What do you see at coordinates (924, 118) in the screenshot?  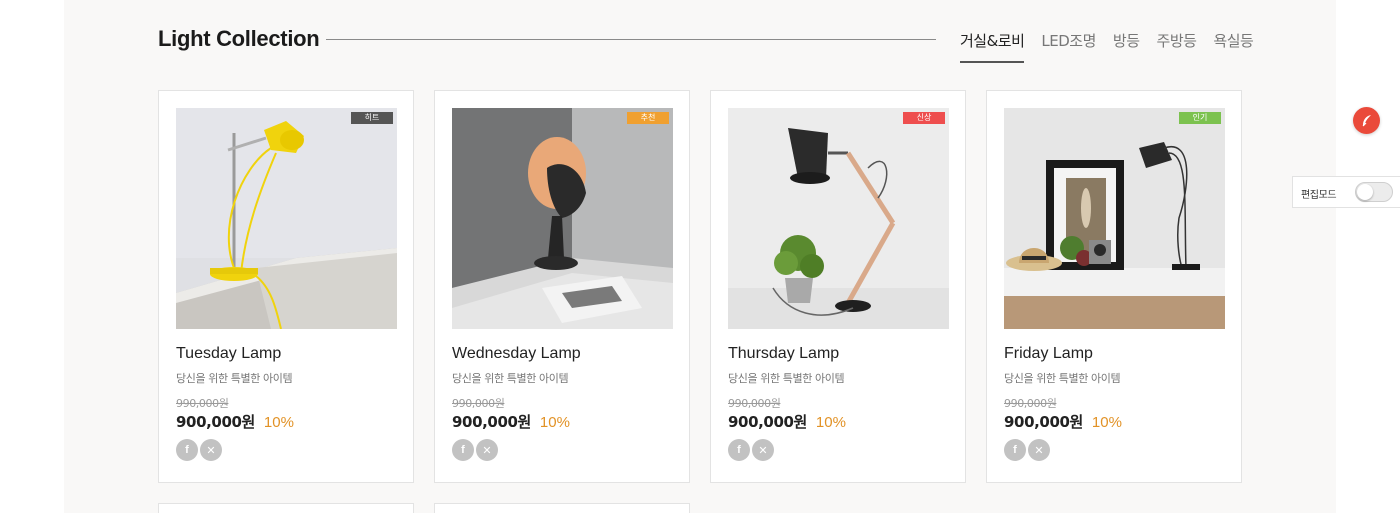 I see `badge-new: 신상` at bounding box center [924, 118].